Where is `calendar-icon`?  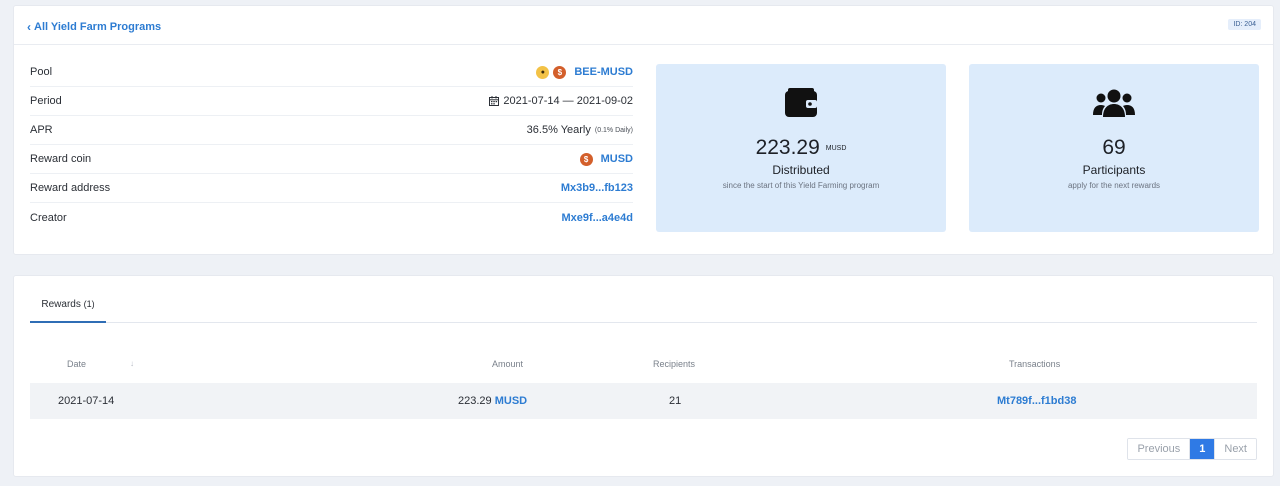
calendar-icon is located at coordinates (494, 101).